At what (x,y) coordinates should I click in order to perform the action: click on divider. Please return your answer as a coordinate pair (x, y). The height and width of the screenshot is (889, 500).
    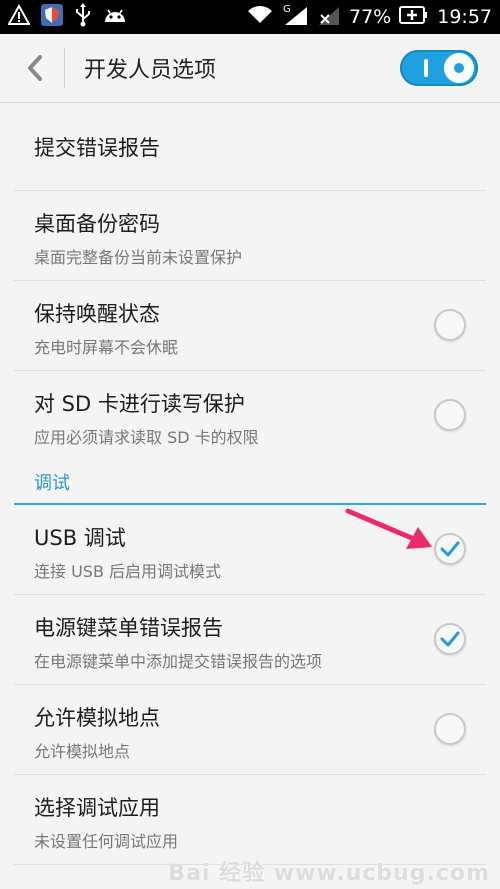
    Looking at the image, I should click on (64, 68).